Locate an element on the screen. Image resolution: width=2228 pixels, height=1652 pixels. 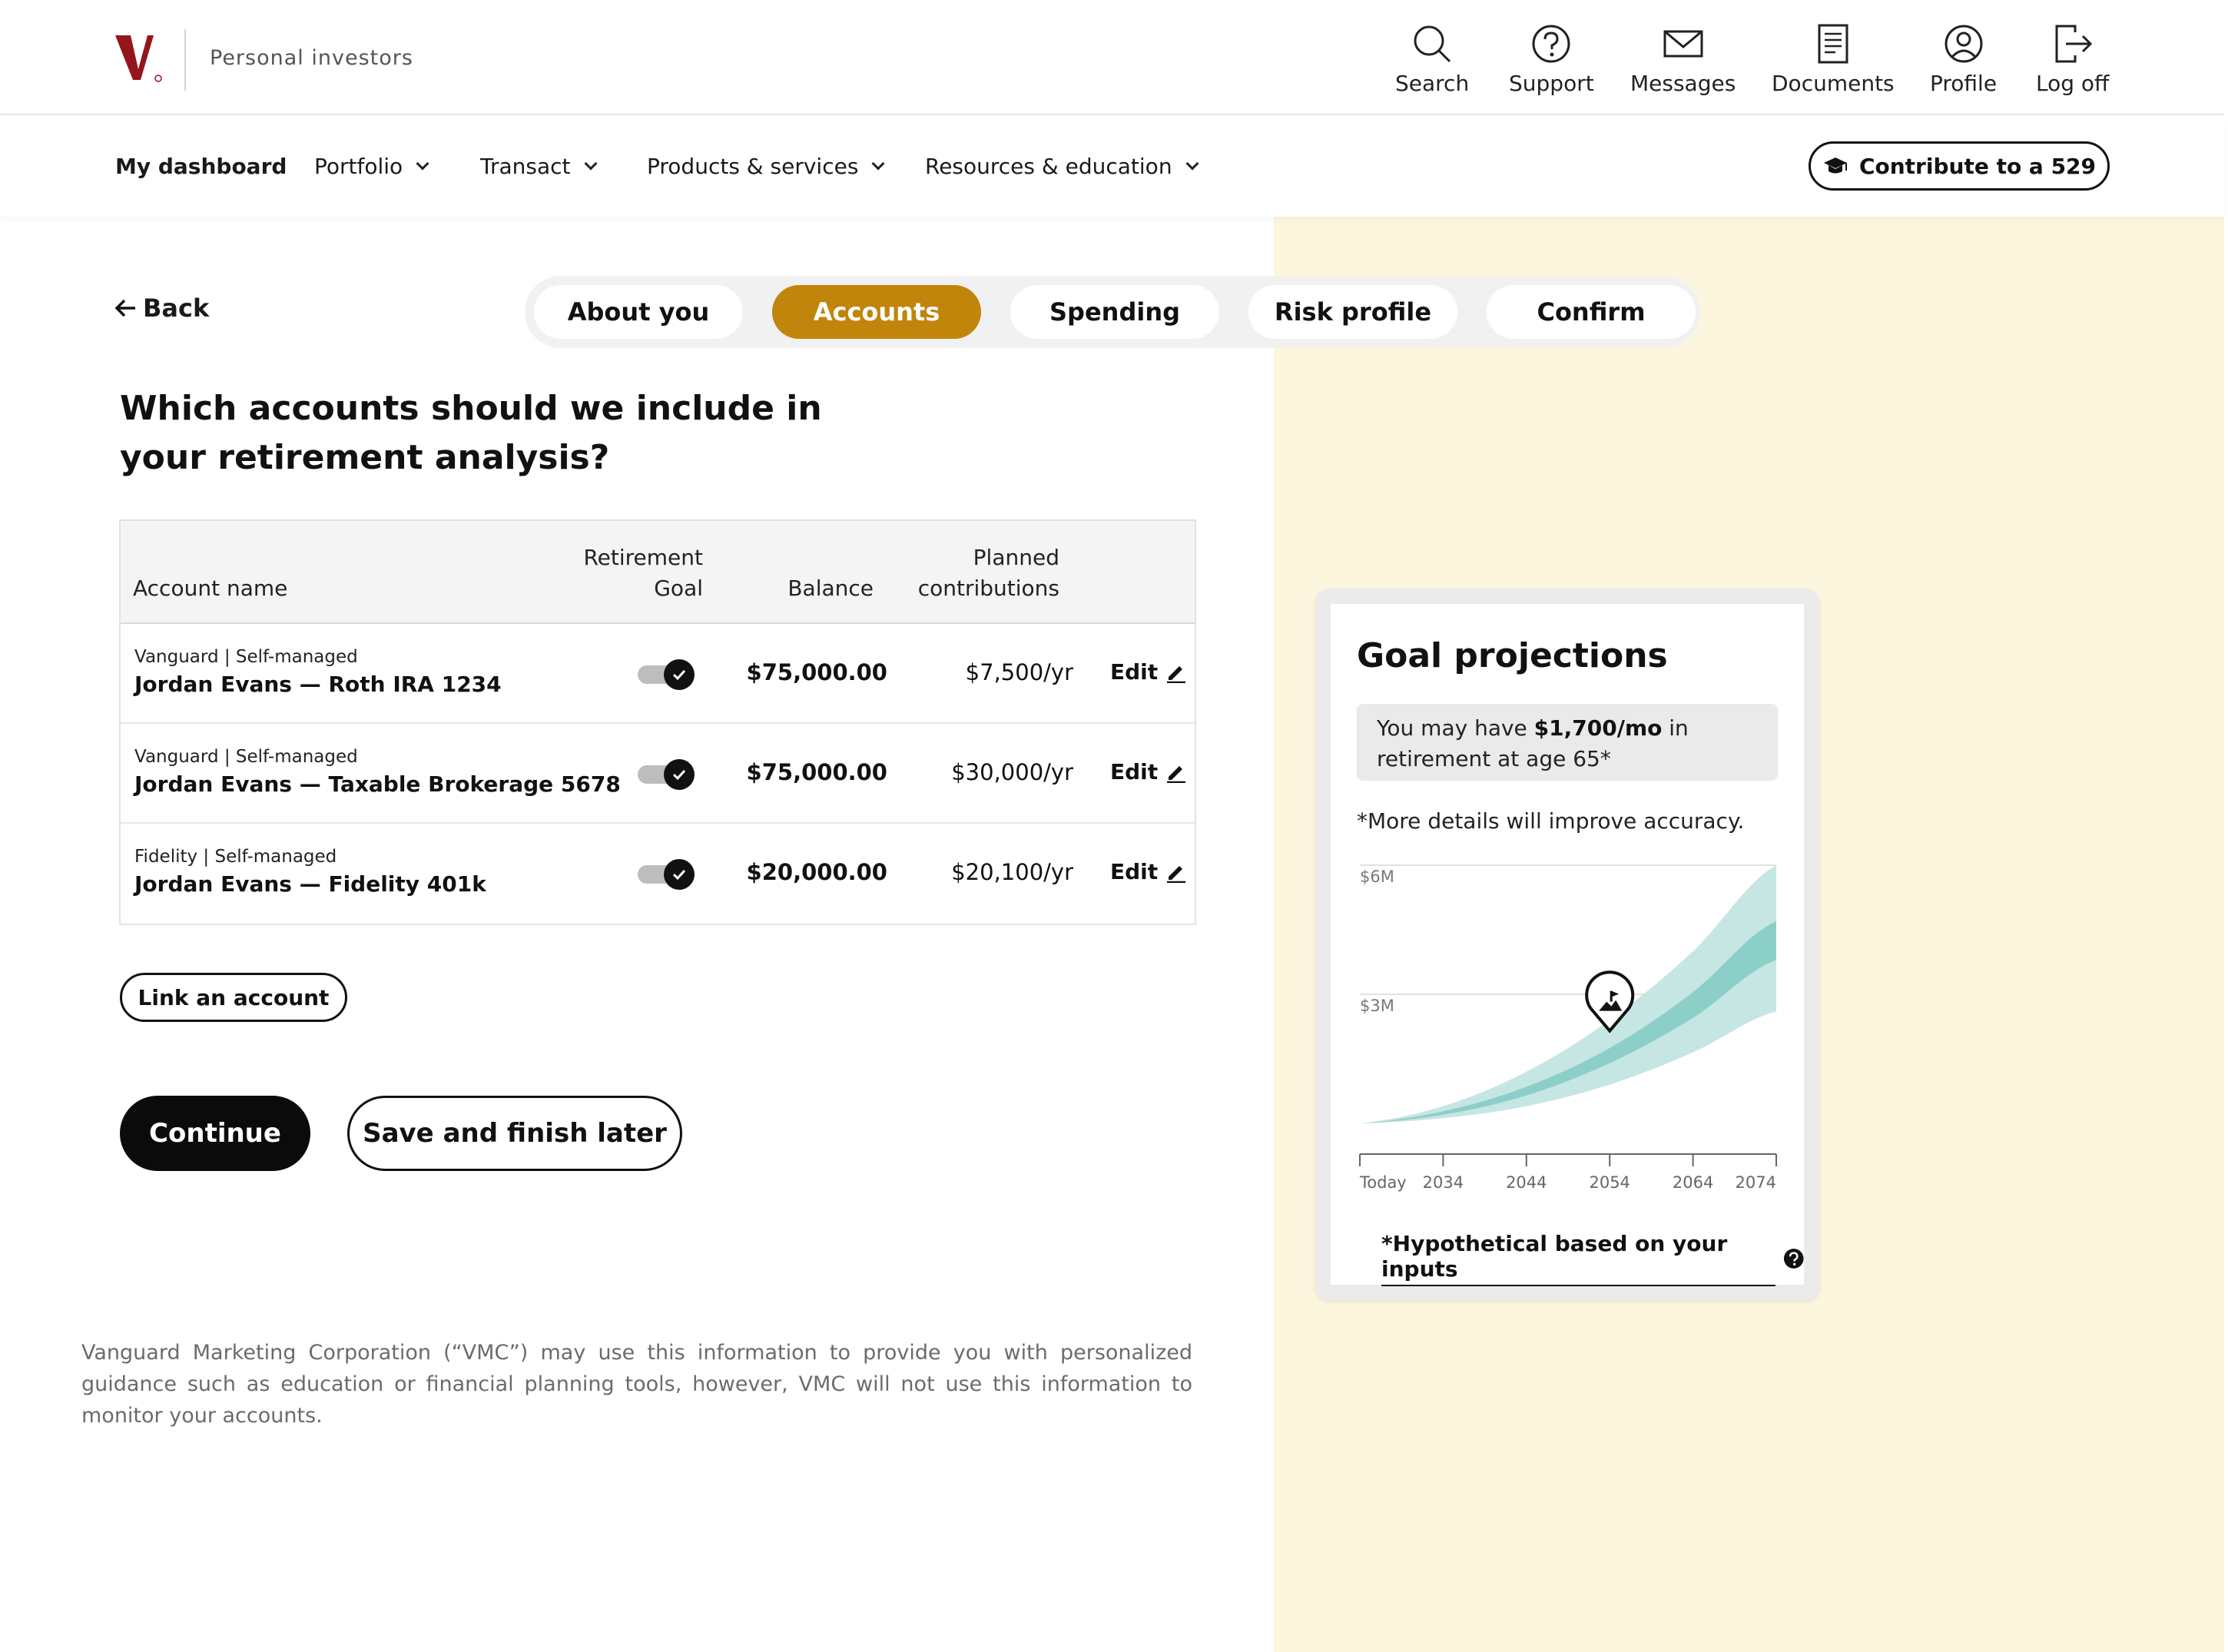
contribute-529-button: Contribute to a 529 is located at coordinates (1960, 166).